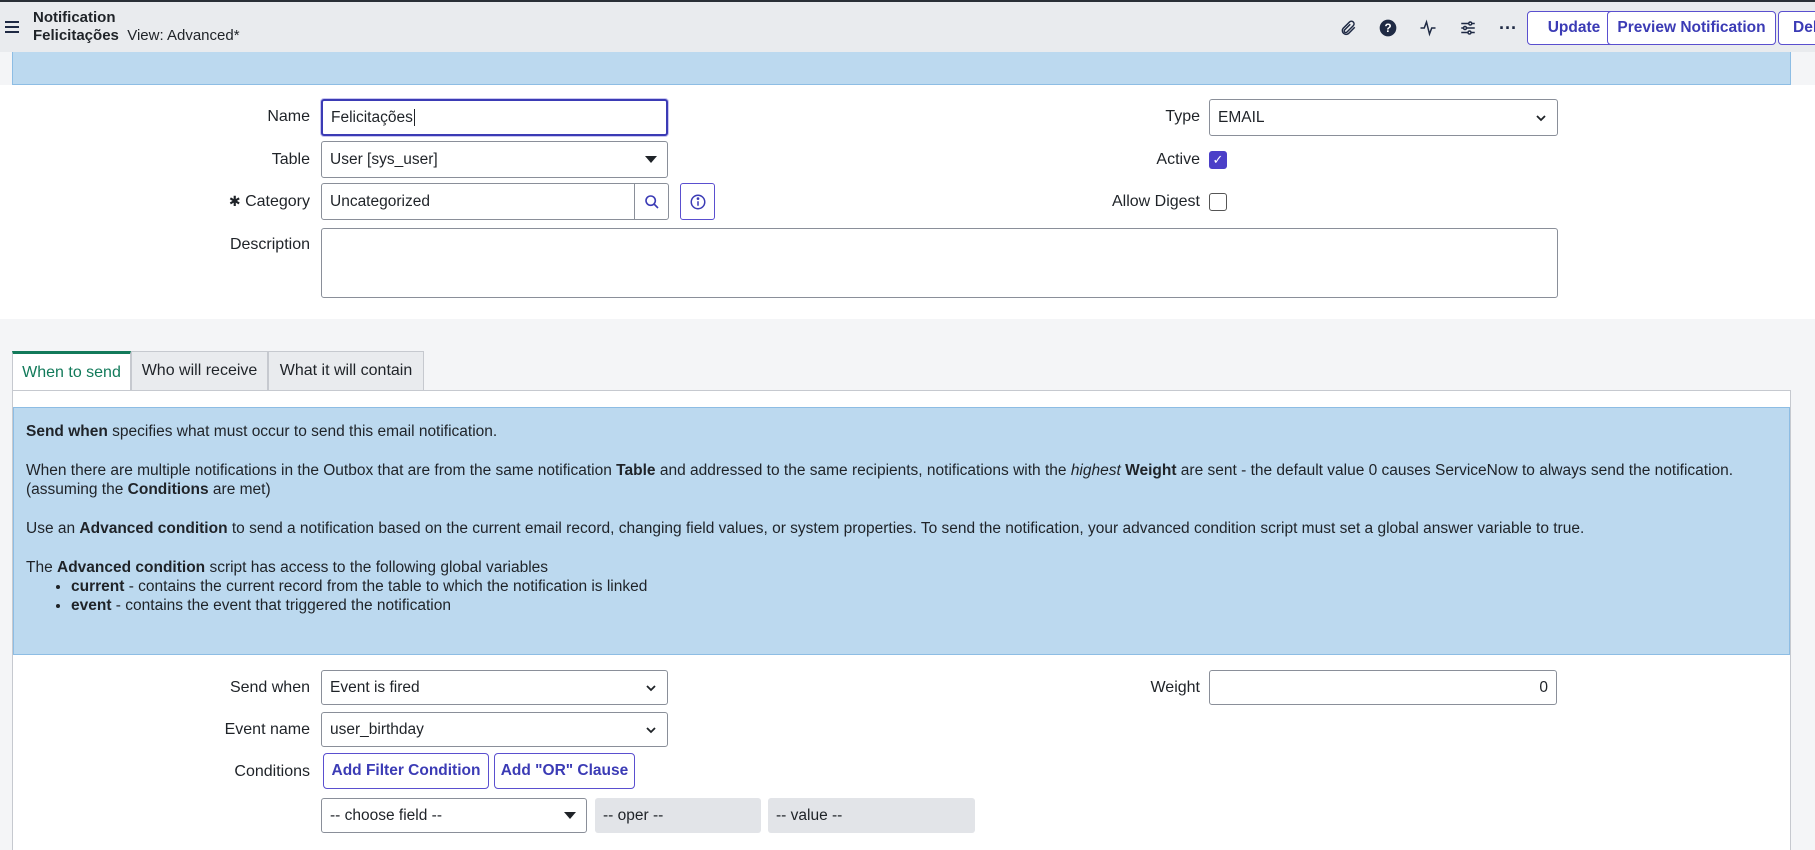 This screenshot has width=1815, height=850. What do you see at coordinates (901, 68) in the screenshot?
I see `info-banner` at bounding box center [901, 68].